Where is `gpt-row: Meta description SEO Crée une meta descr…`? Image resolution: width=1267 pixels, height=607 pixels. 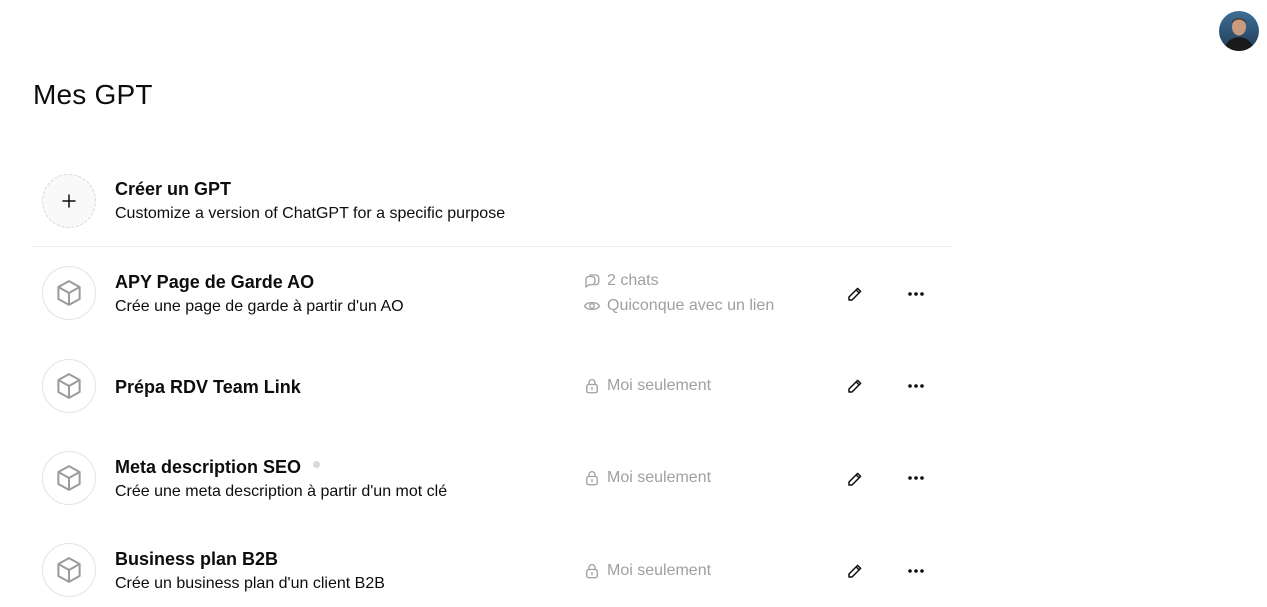 gpt-row: Meta description SEO Crée une meta descr… is located at coordinates (492, 477).